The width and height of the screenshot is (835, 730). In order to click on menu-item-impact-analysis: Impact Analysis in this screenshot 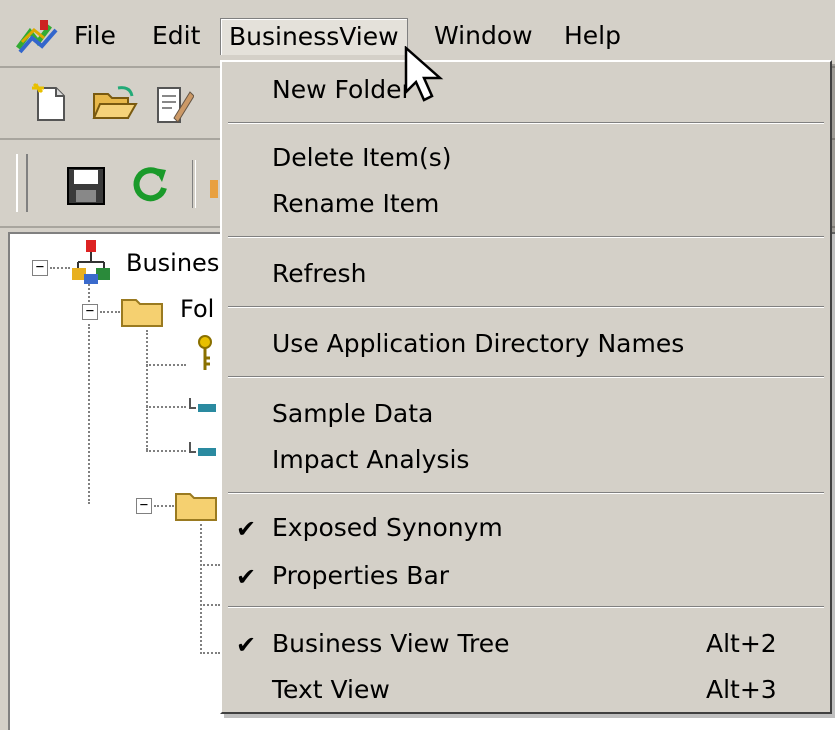, I will do `click(526, 460)`.